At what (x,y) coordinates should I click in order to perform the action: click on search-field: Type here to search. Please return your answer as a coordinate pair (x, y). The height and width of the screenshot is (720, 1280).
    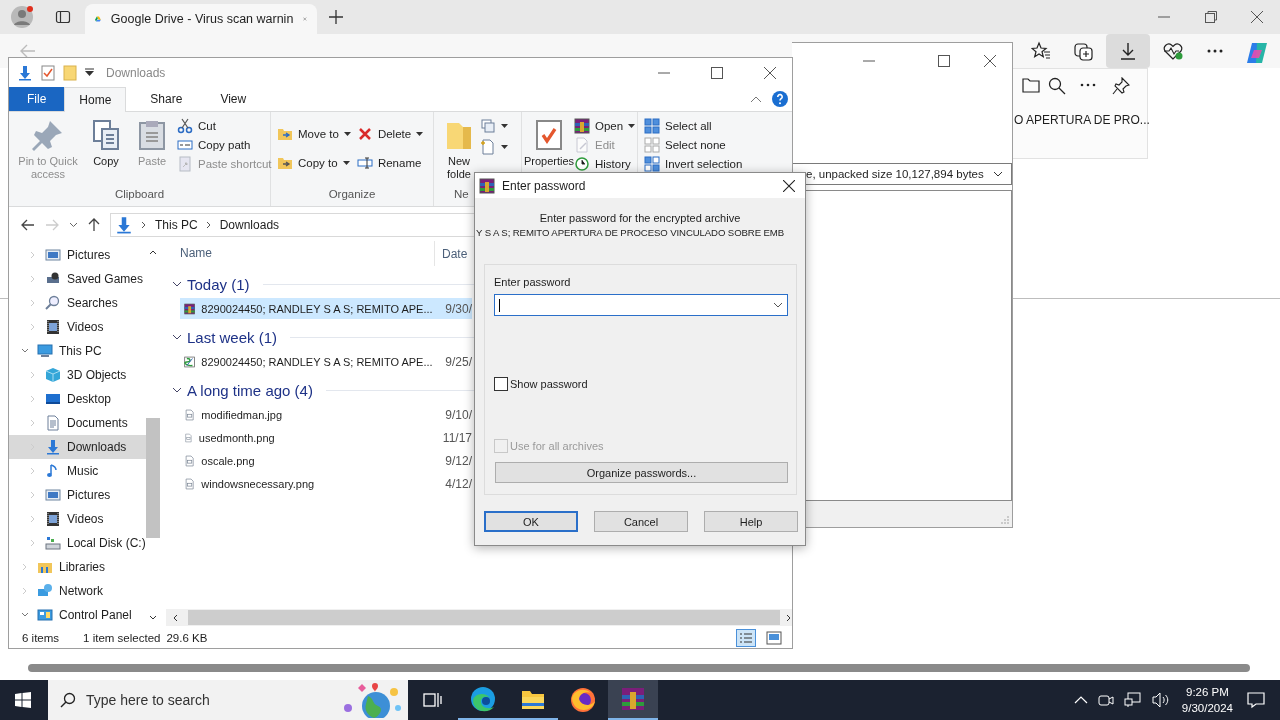
    Looking at the image, I should click on (228, 700).